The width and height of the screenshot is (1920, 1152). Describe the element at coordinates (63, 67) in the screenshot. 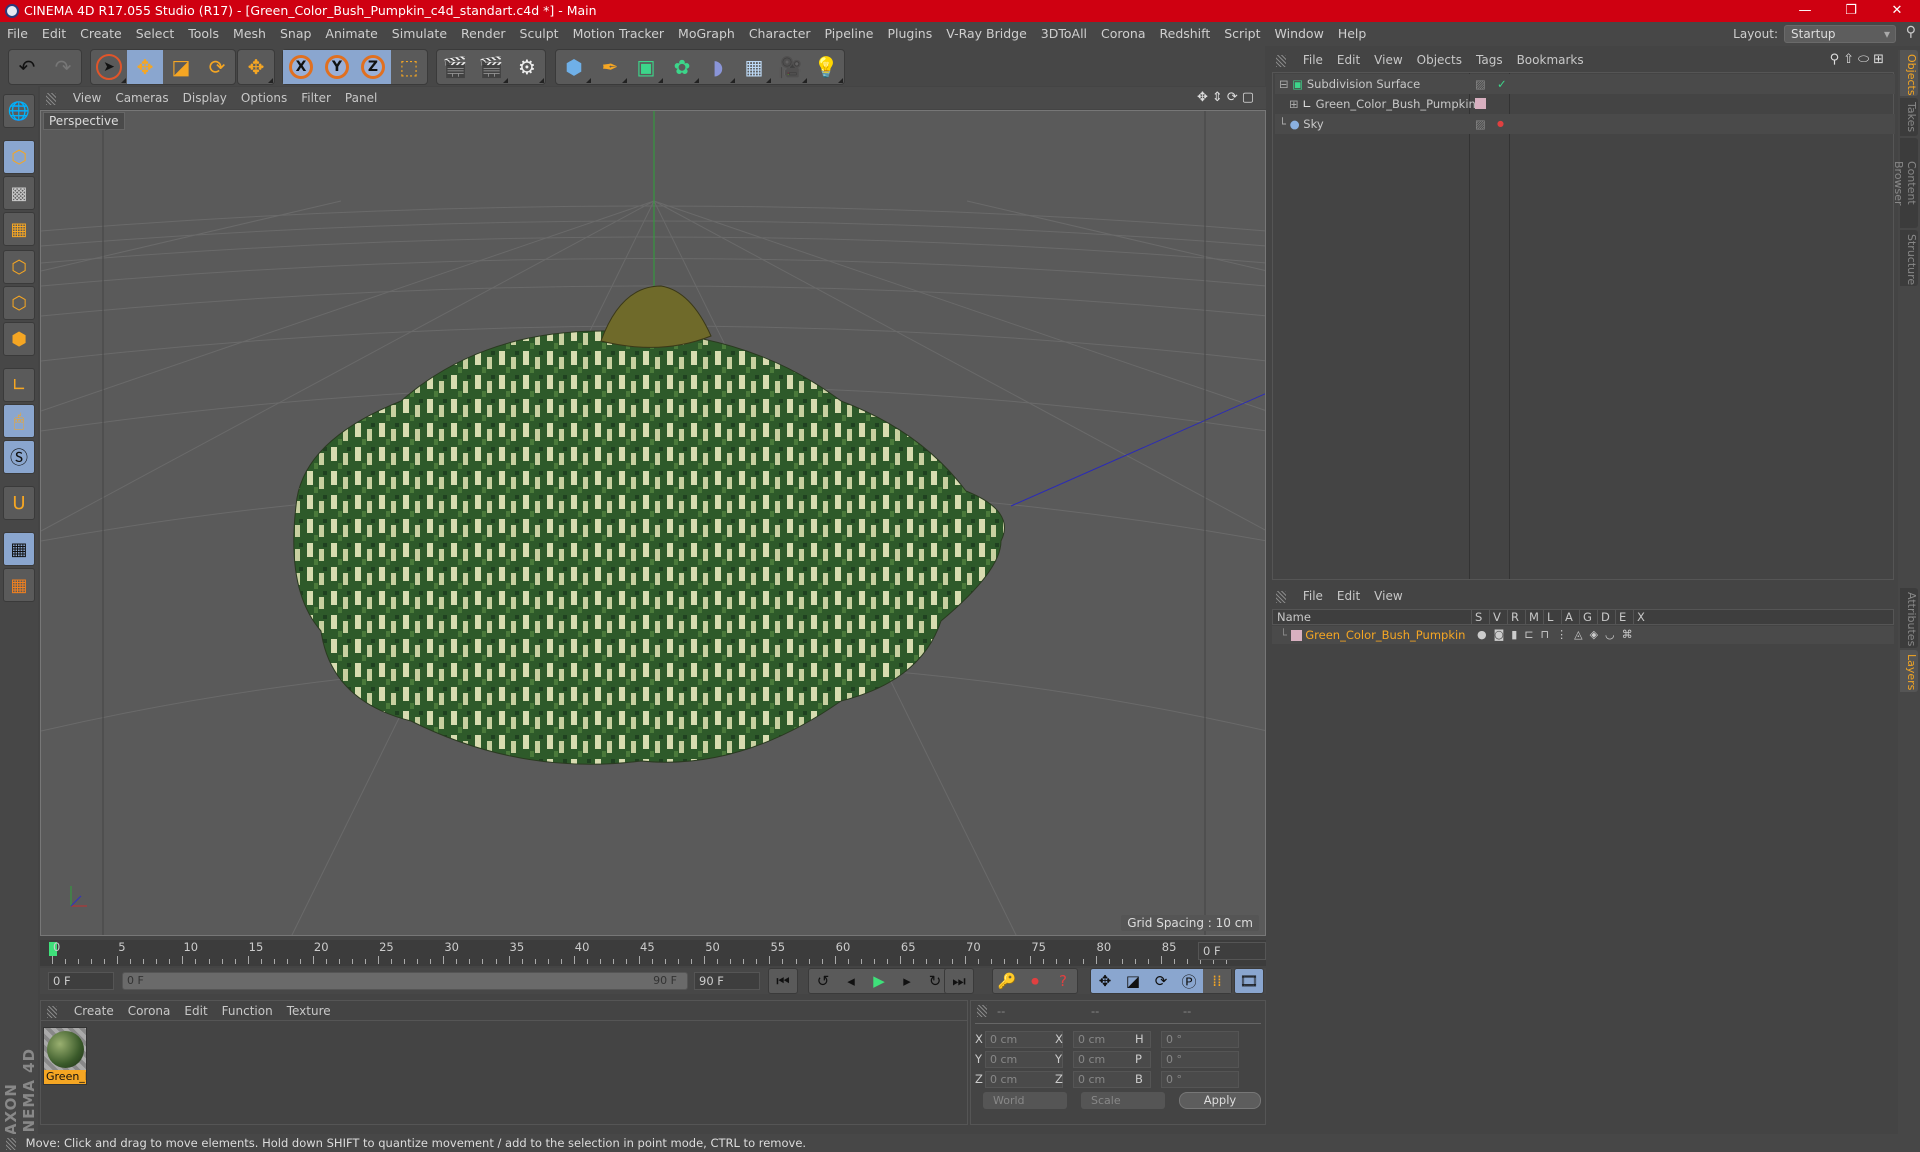

I see `redo-icon: ↷` at that location.